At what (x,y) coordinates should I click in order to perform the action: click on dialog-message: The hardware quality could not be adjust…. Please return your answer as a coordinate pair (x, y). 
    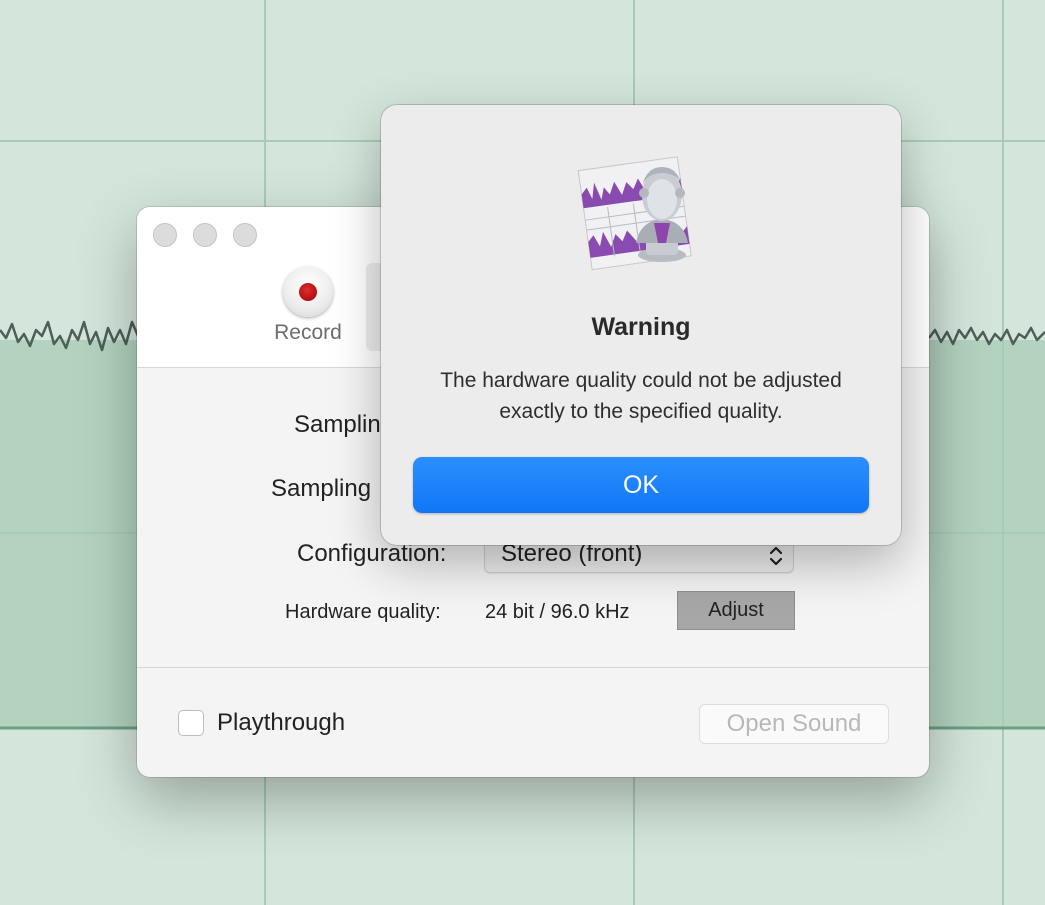
    Looking at the image, I should click on (641, 396).